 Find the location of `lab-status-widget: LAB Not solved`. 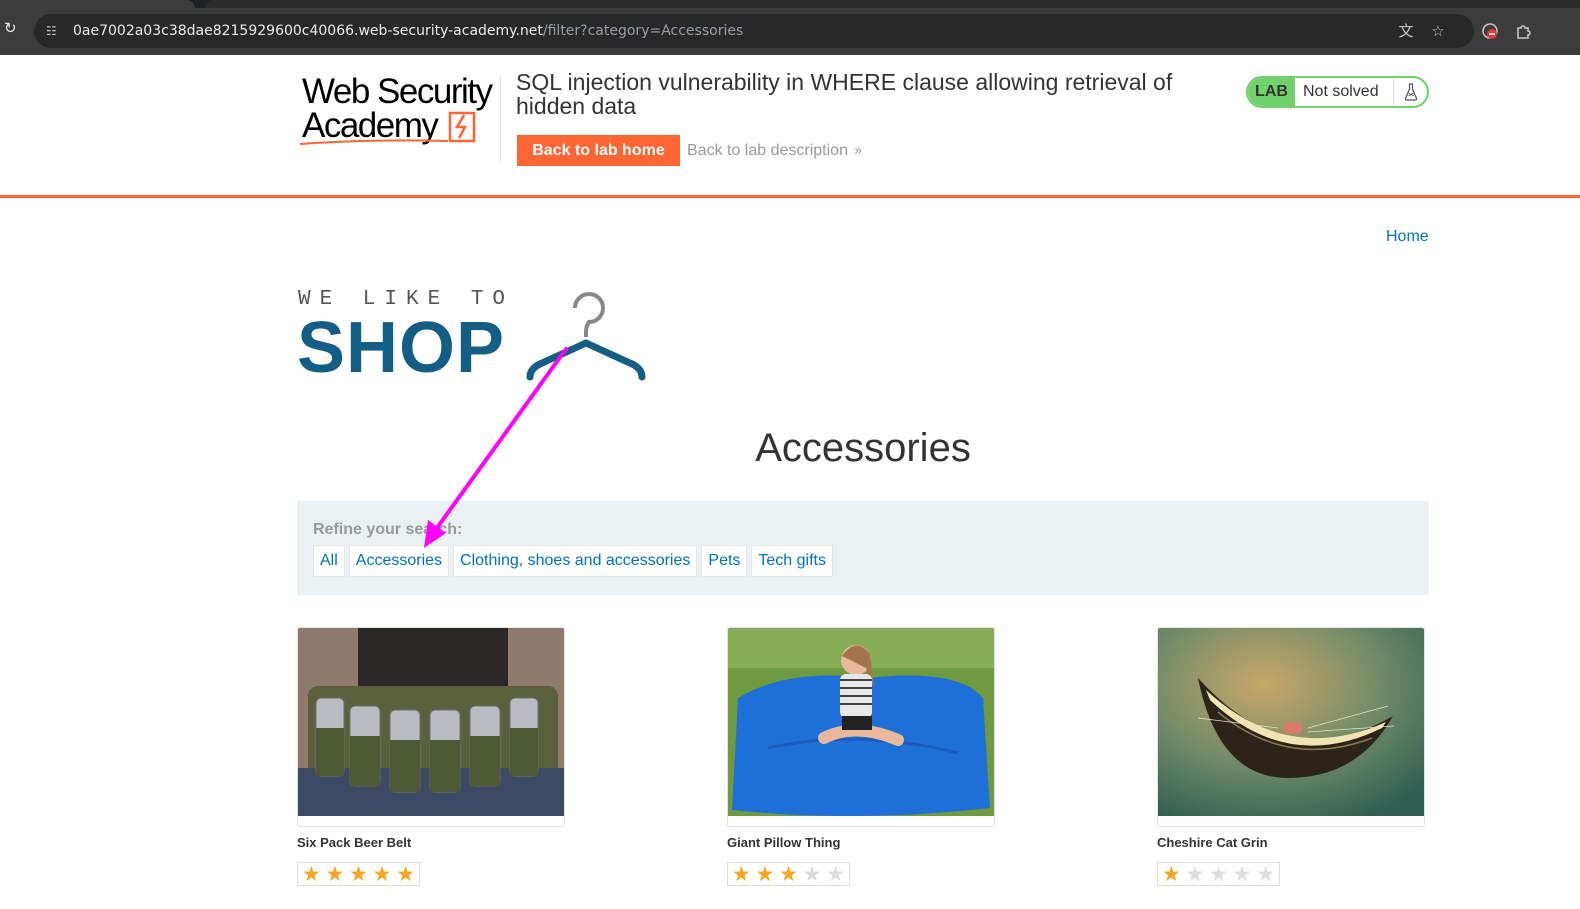

lab-status-widget: LAB Not solved is located at coordinates (1337, 92).